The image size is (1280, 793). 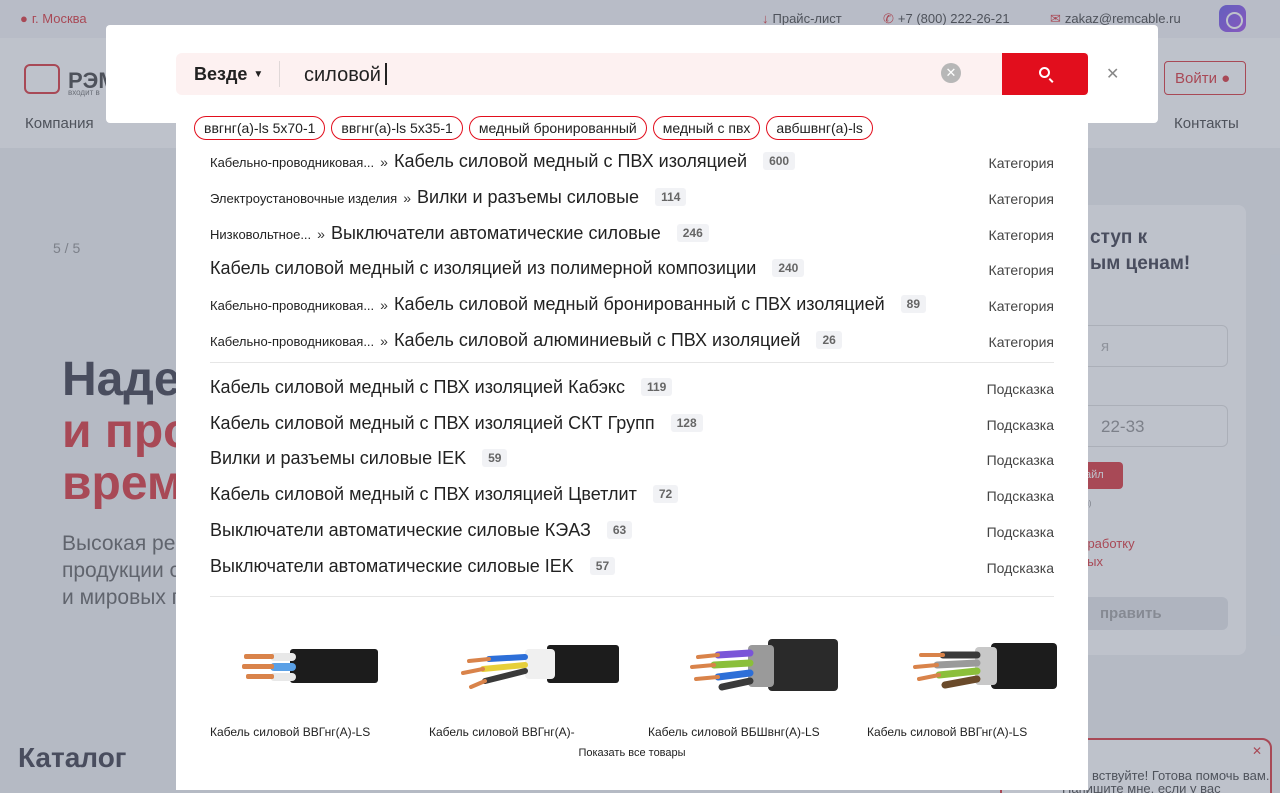 I want to click on search-icon, so click(x=1044, y=72).